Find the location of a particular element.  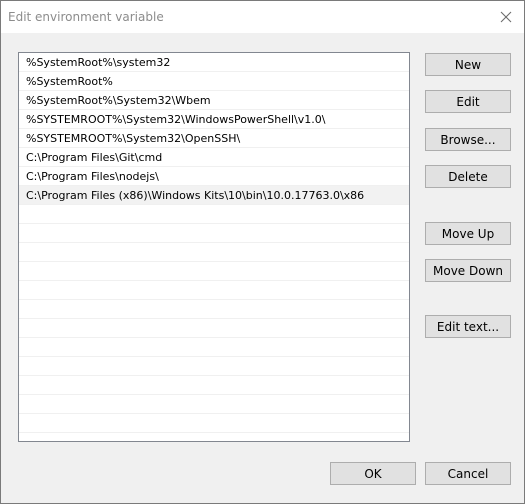

close-button is located at coordinates (506, 17).